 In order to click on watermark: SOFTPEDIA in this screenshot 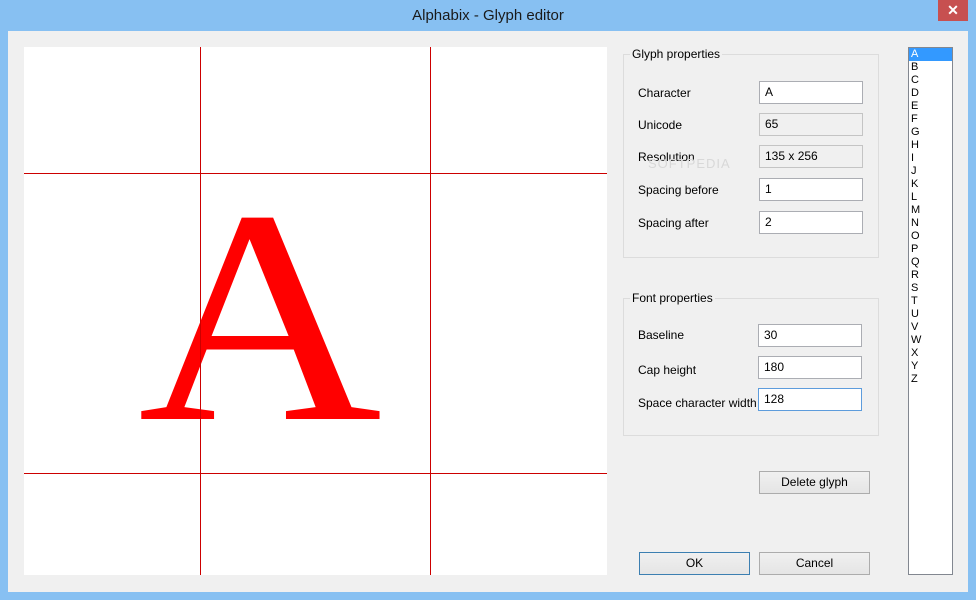, I will do `click(689, 163)`.